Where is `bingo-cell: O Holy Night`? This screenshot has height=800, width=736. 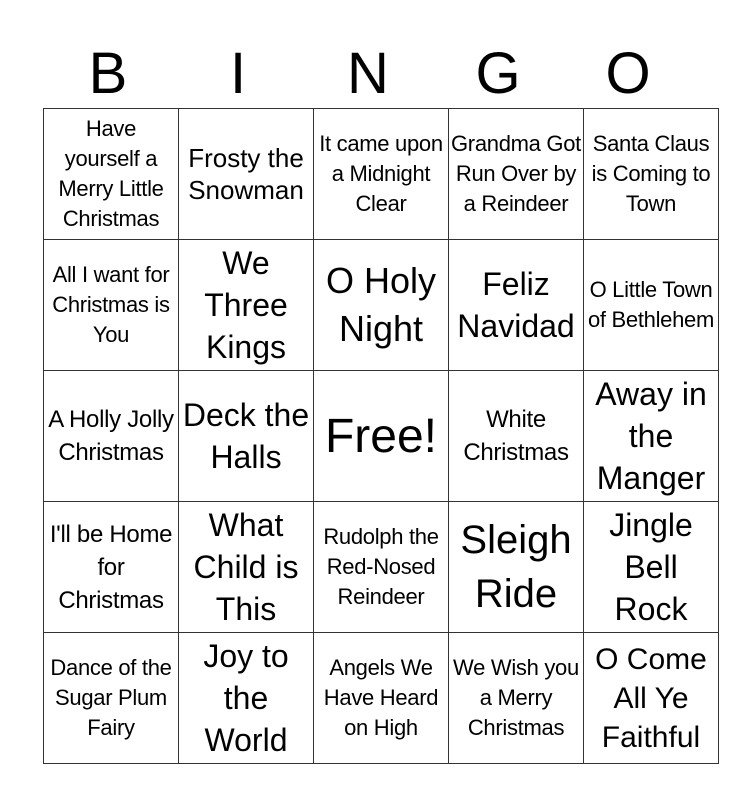 bingo-cell: O Holy Night is located at coordinates (381, 305).